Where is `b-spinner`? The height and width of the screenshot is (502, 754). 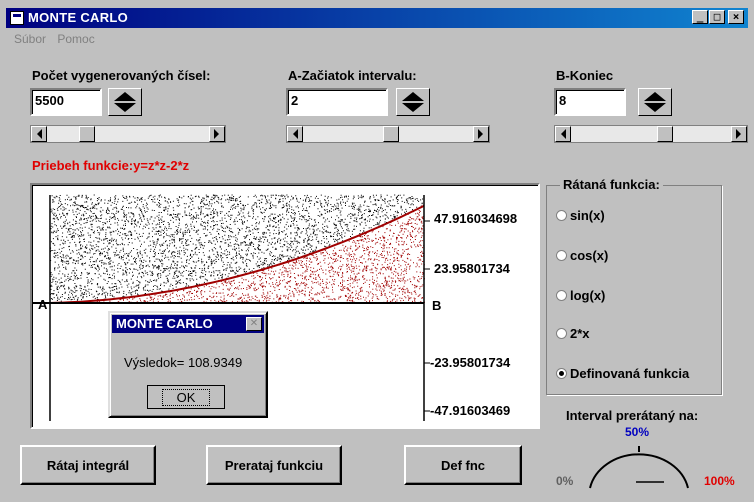 b-spinner is located at coordinates (655, 102).